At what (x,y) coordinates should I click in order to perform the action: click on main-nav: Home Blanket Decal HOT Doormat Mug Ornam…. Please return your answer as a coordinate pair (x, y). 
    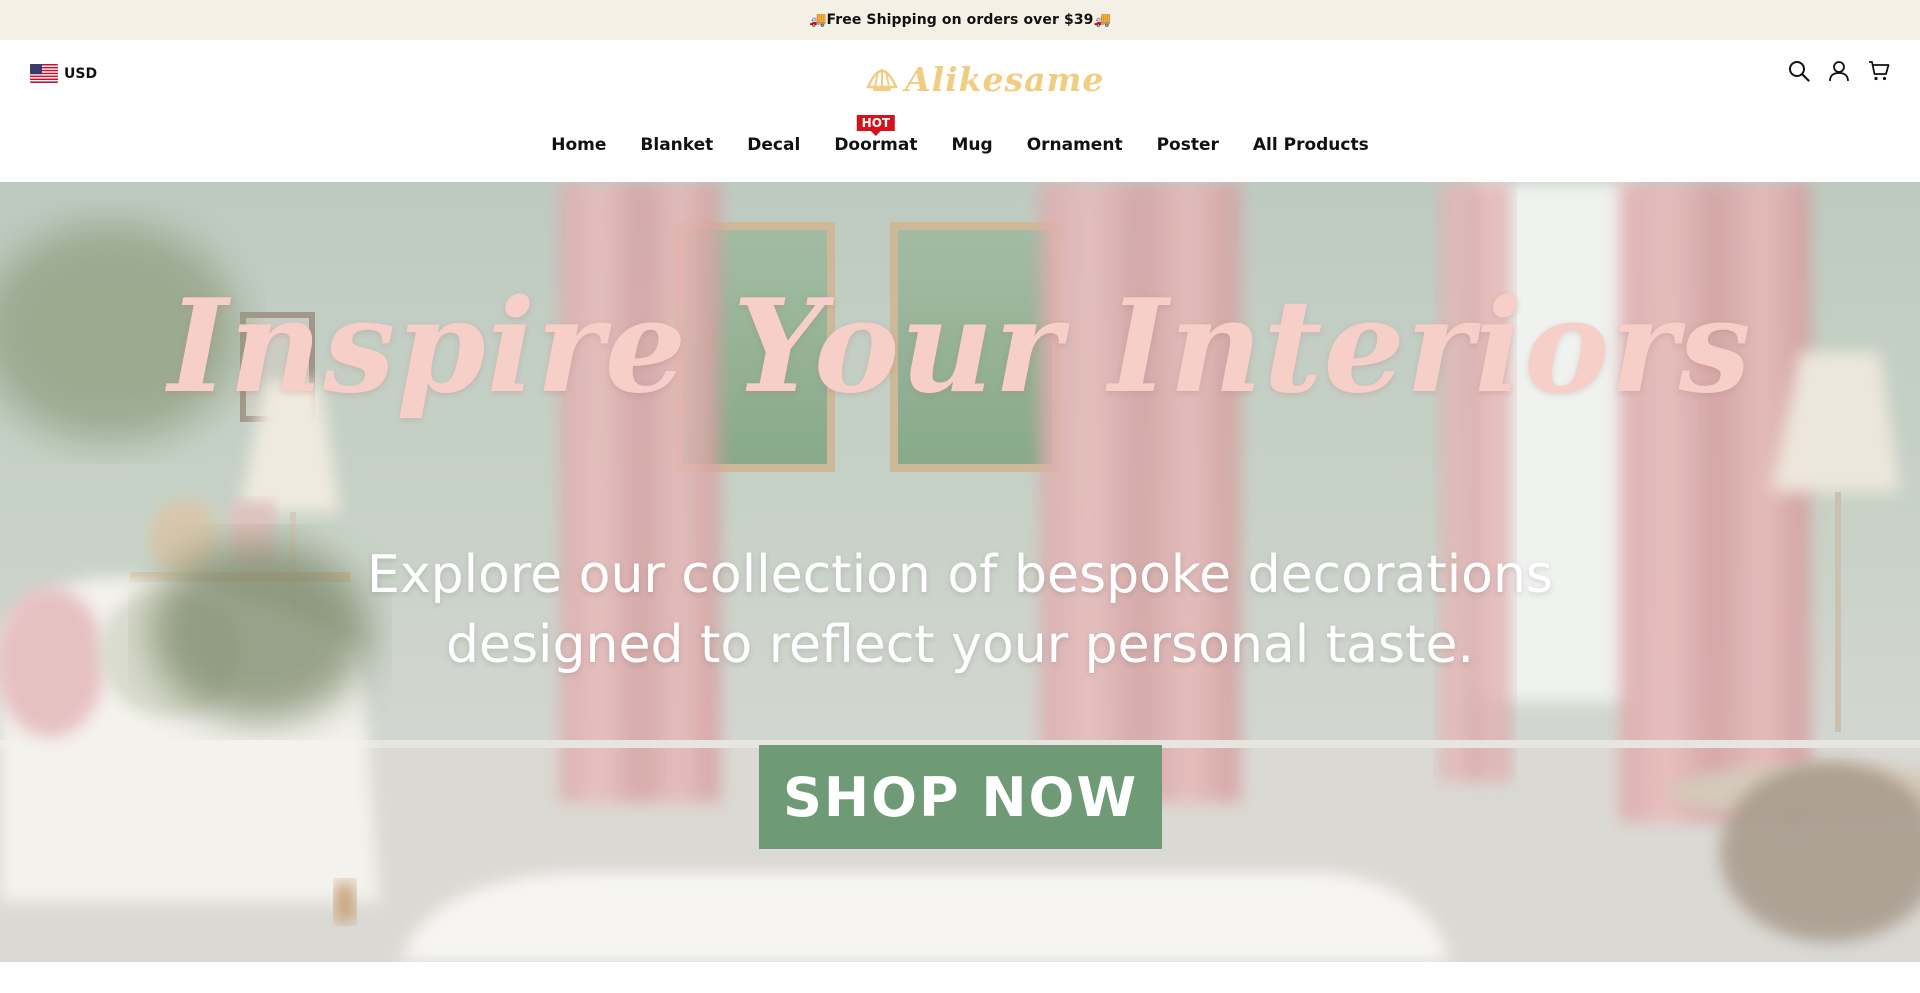
    Looking at the image, I should click on (960, 135).